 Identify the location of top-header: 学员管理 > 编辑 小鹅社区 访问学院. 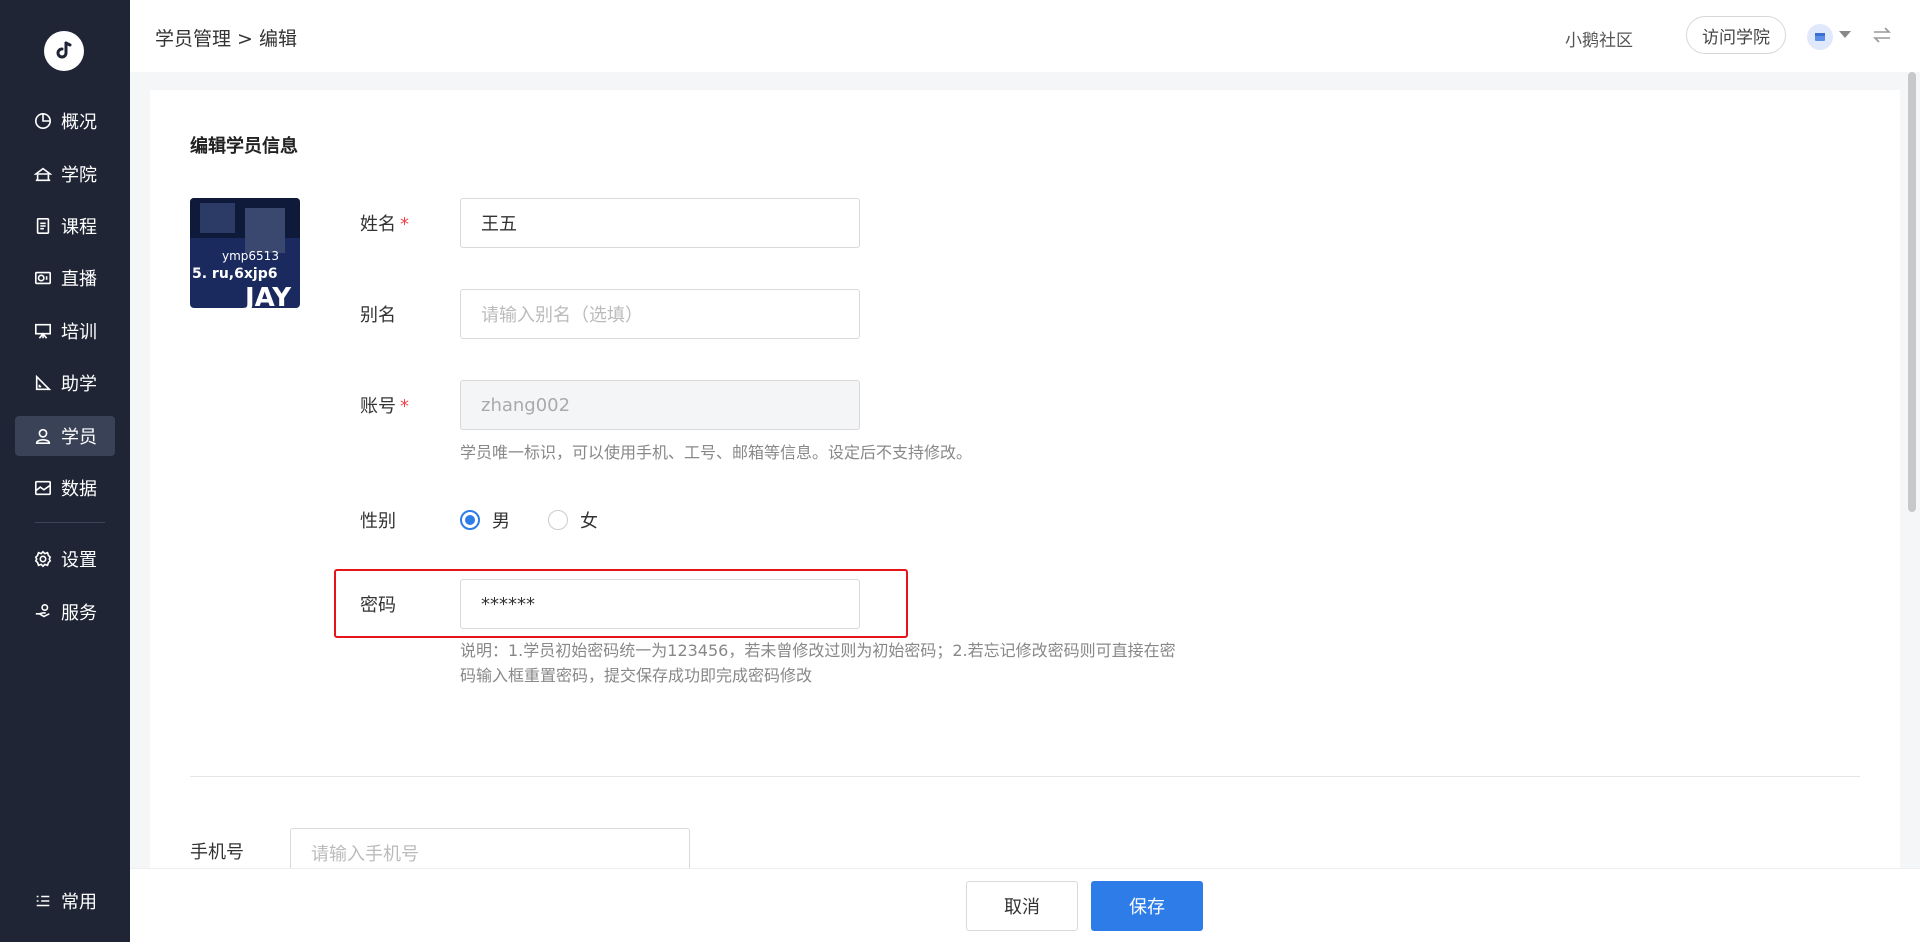
(1025, 36).